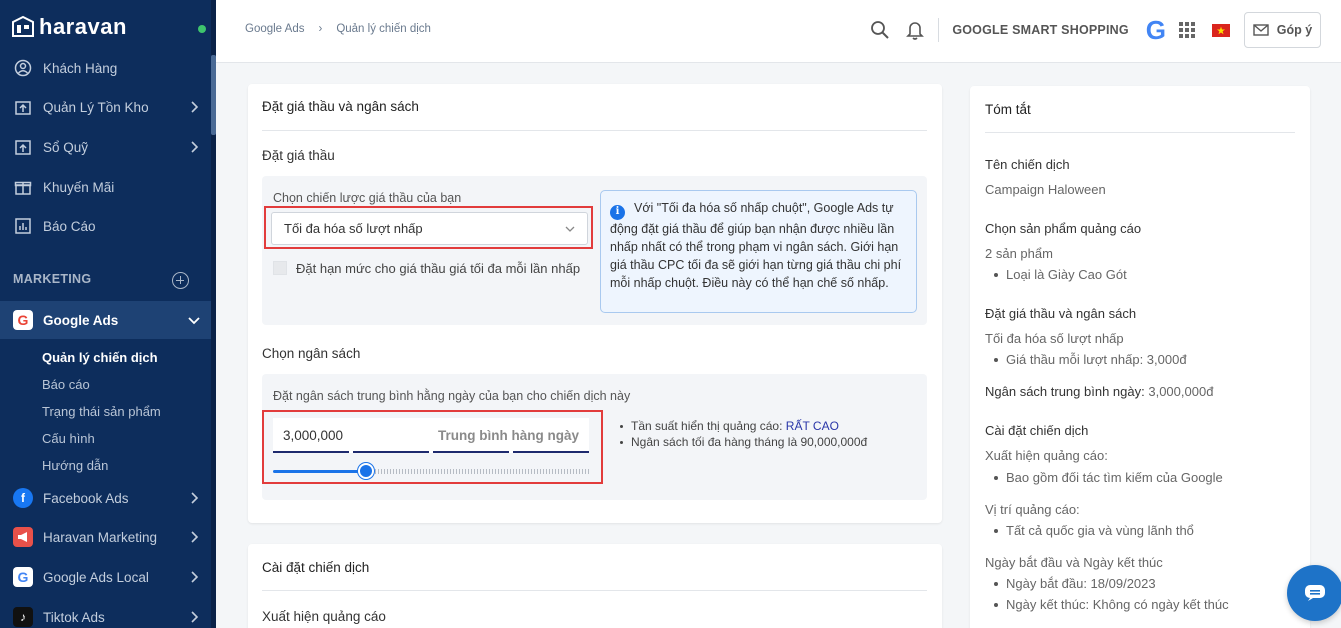  I want to click on sidebar-item-label: Google Ads Local, so click(96, 577).